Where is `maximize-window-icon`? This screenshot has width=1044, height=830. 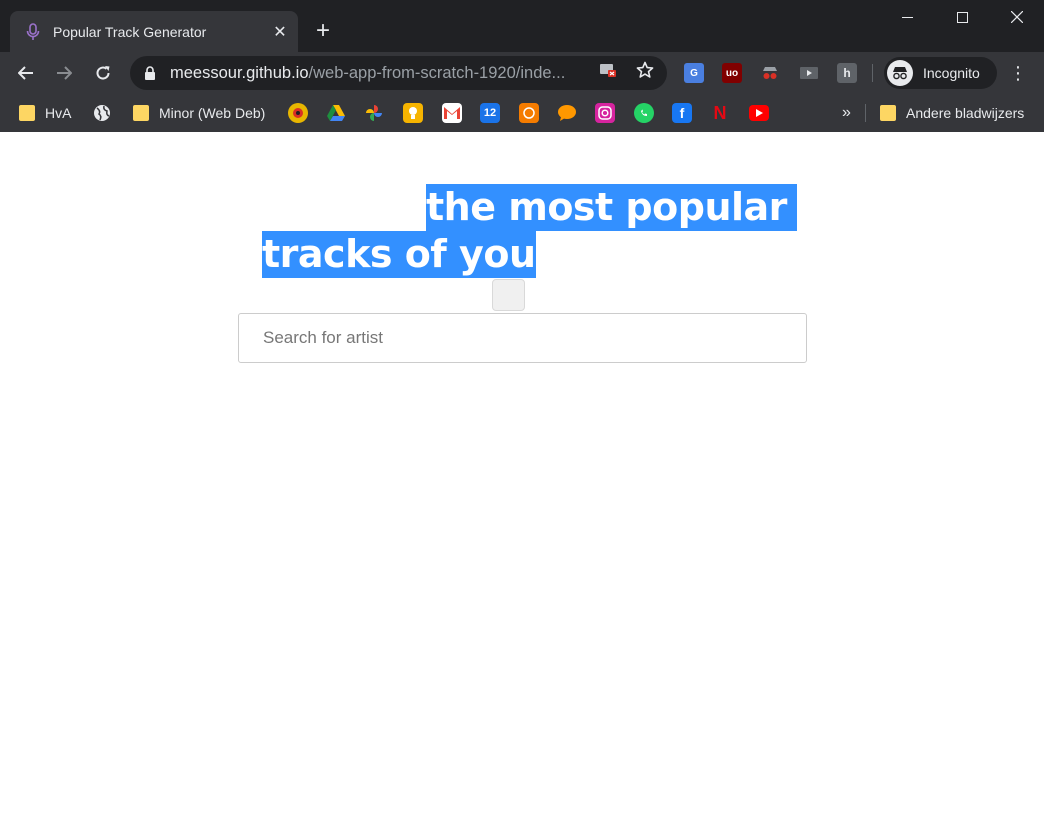 maximize-window-icon is located at coordinates (962, 17).